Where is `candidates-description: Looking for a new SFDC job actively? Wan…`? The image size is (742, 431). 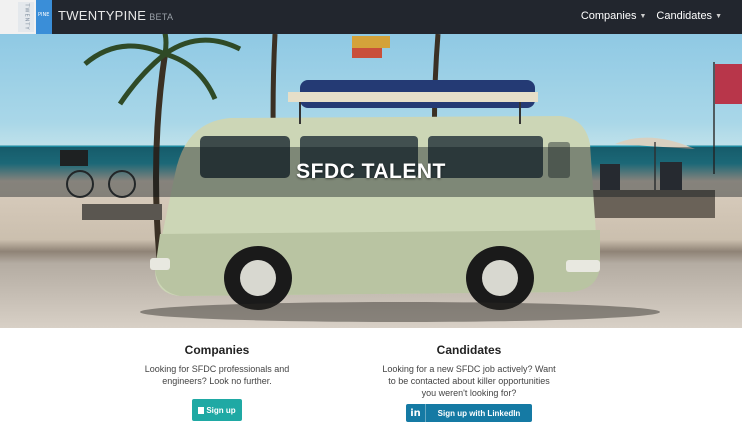 candidates-description: Looking for a new SFDC job actively? Wan… is located at coordinates (469, 381).